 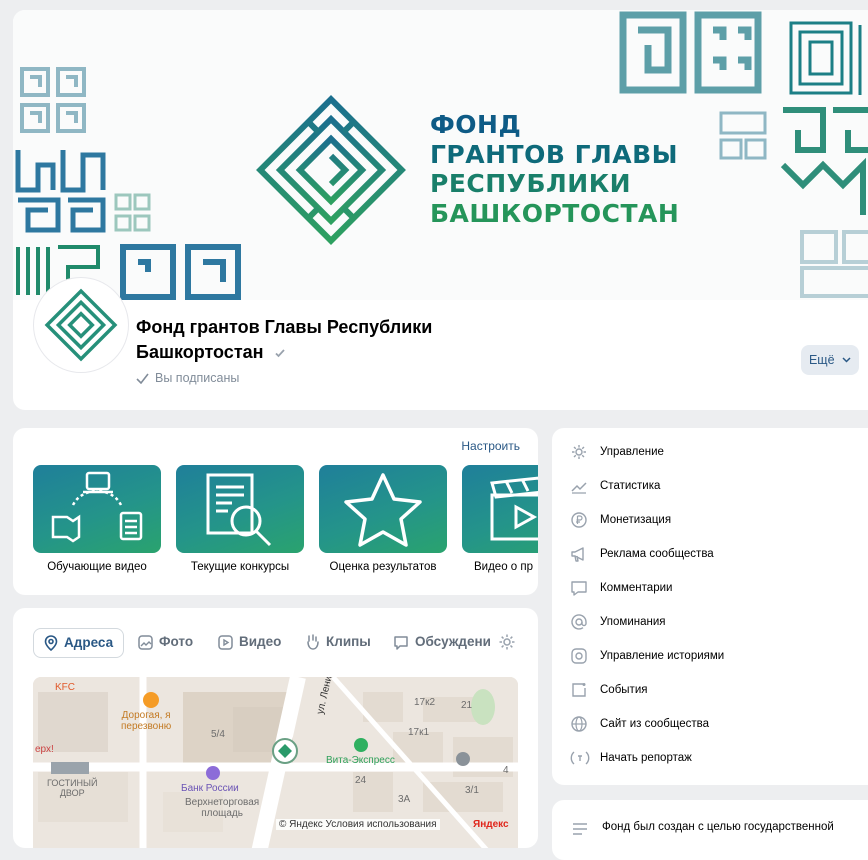 What do you see at coordinates (531, 183) in the screenshot?
I see `cover-title-line: РЕСПУБЛИКИ` at bounding box center [531, 183].